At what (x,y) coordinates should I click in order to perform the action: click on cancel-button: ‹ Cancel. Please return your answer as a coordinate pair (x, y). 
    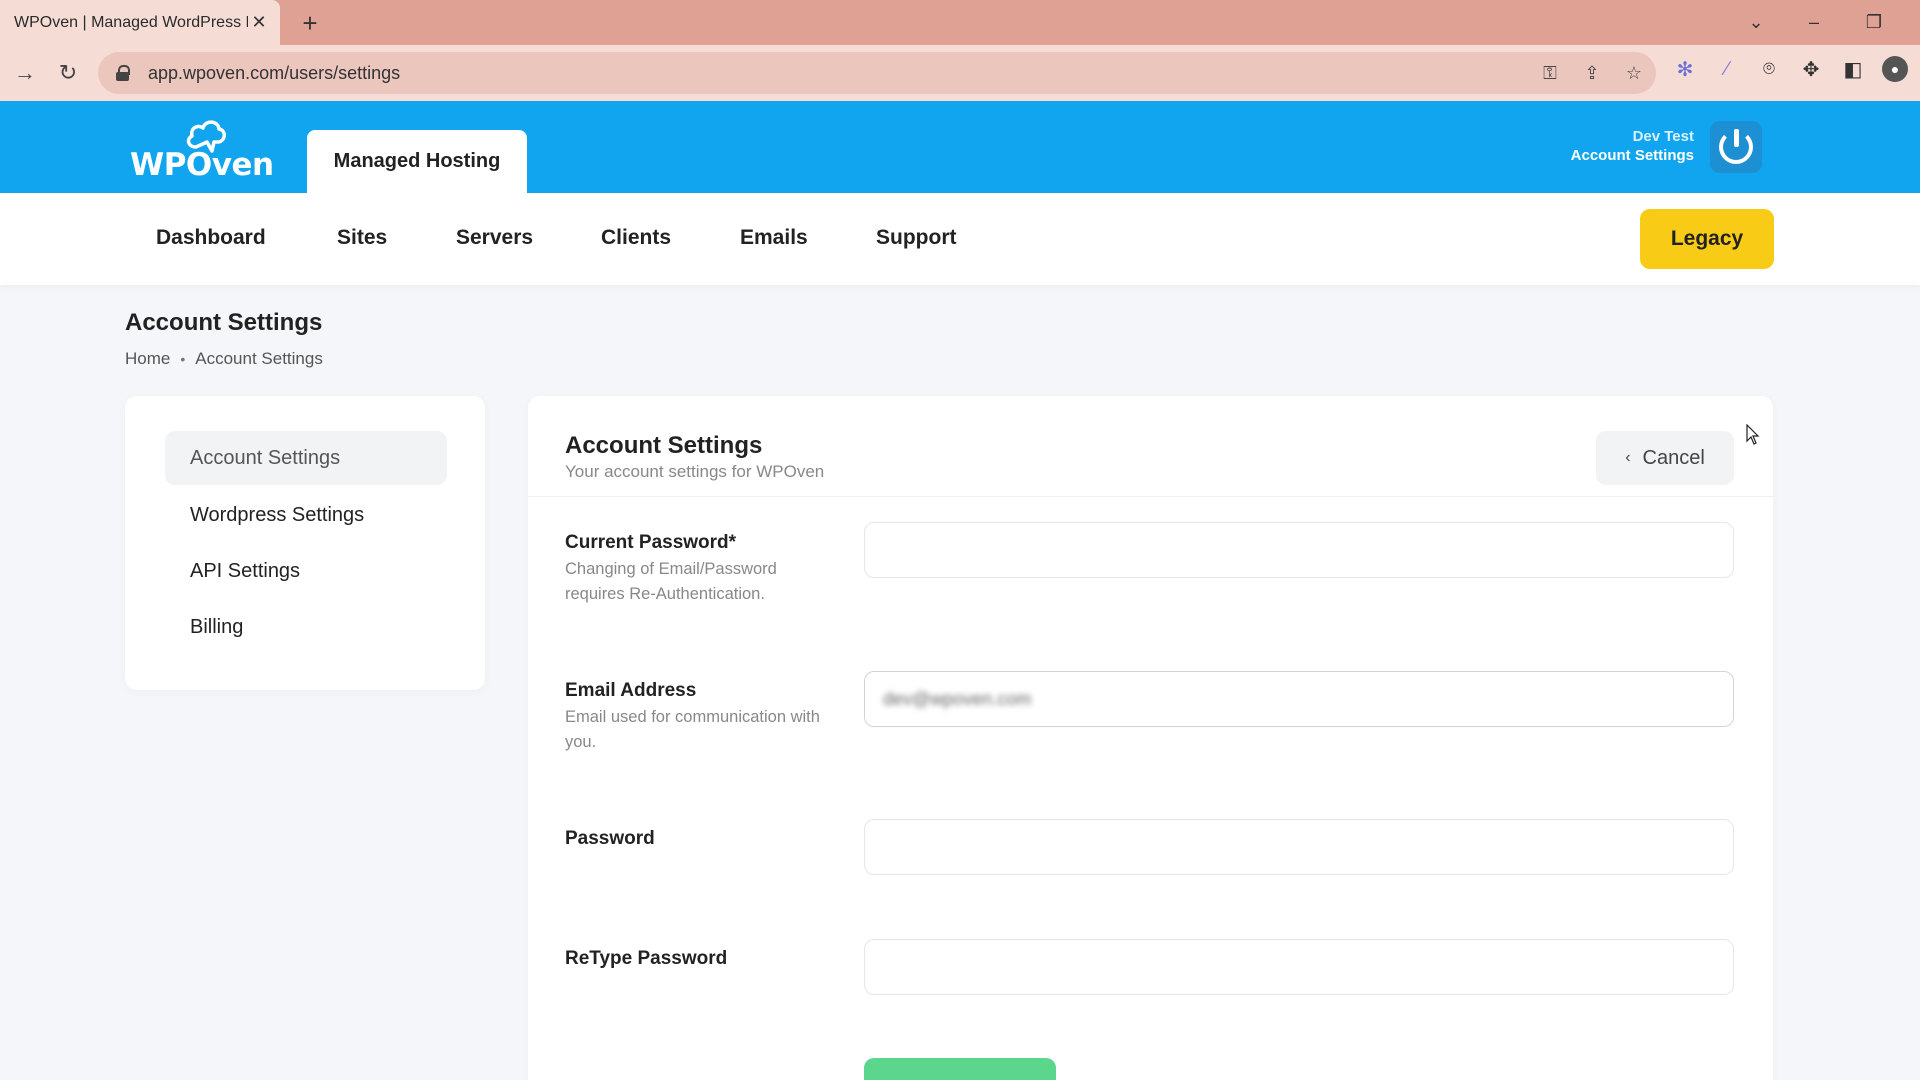
    Looking at the image, I should click on (1665, 458).